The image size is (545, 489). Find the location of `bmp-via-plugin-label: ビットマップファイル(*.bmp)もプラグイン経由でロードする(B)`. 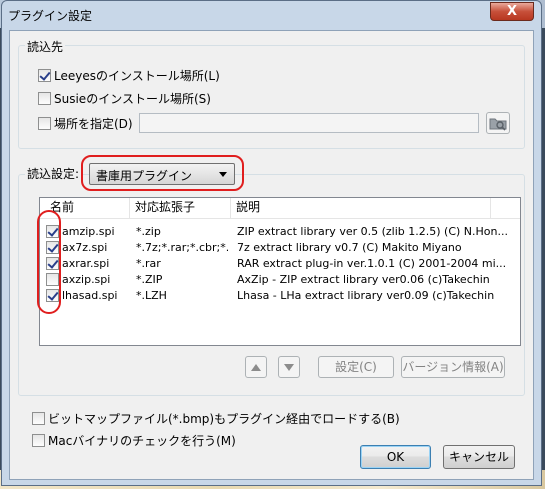

bmp-via-plugin-label: ビットマップファイル(*.bmp)もプラグイン経由でロードする(B) is located at coordinates (224, 418).